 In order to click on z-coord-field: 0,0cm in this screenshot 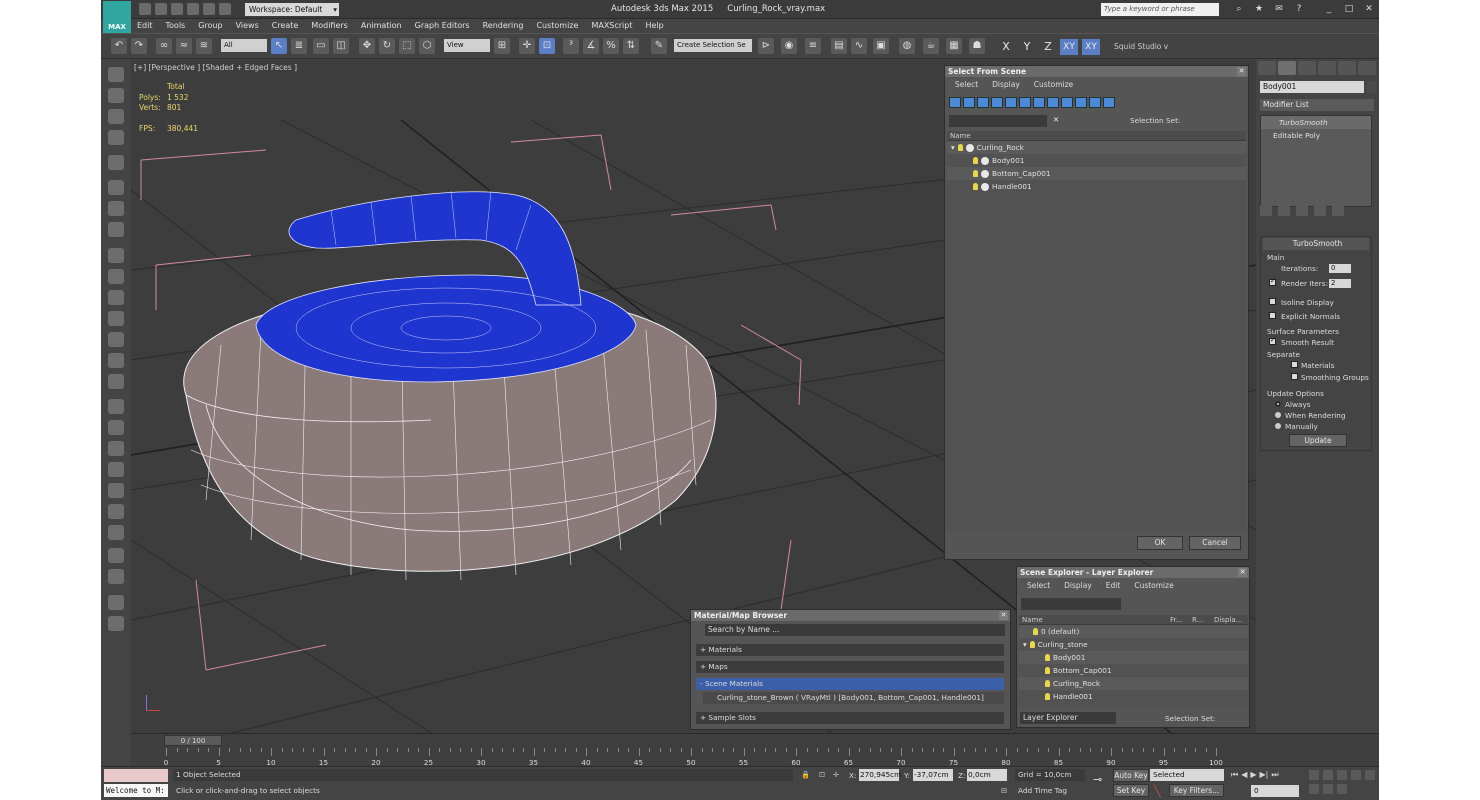, I will do `click(987, 775)`.